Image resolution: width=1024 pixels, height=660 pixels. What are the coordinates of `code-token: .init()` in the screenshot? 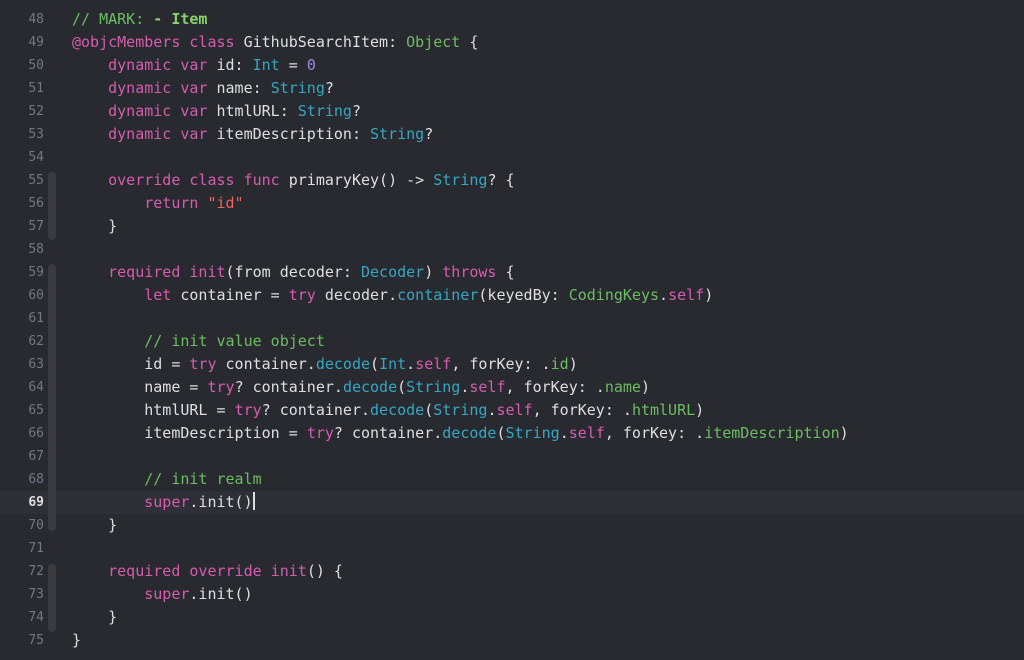 It's located at (221, 594).